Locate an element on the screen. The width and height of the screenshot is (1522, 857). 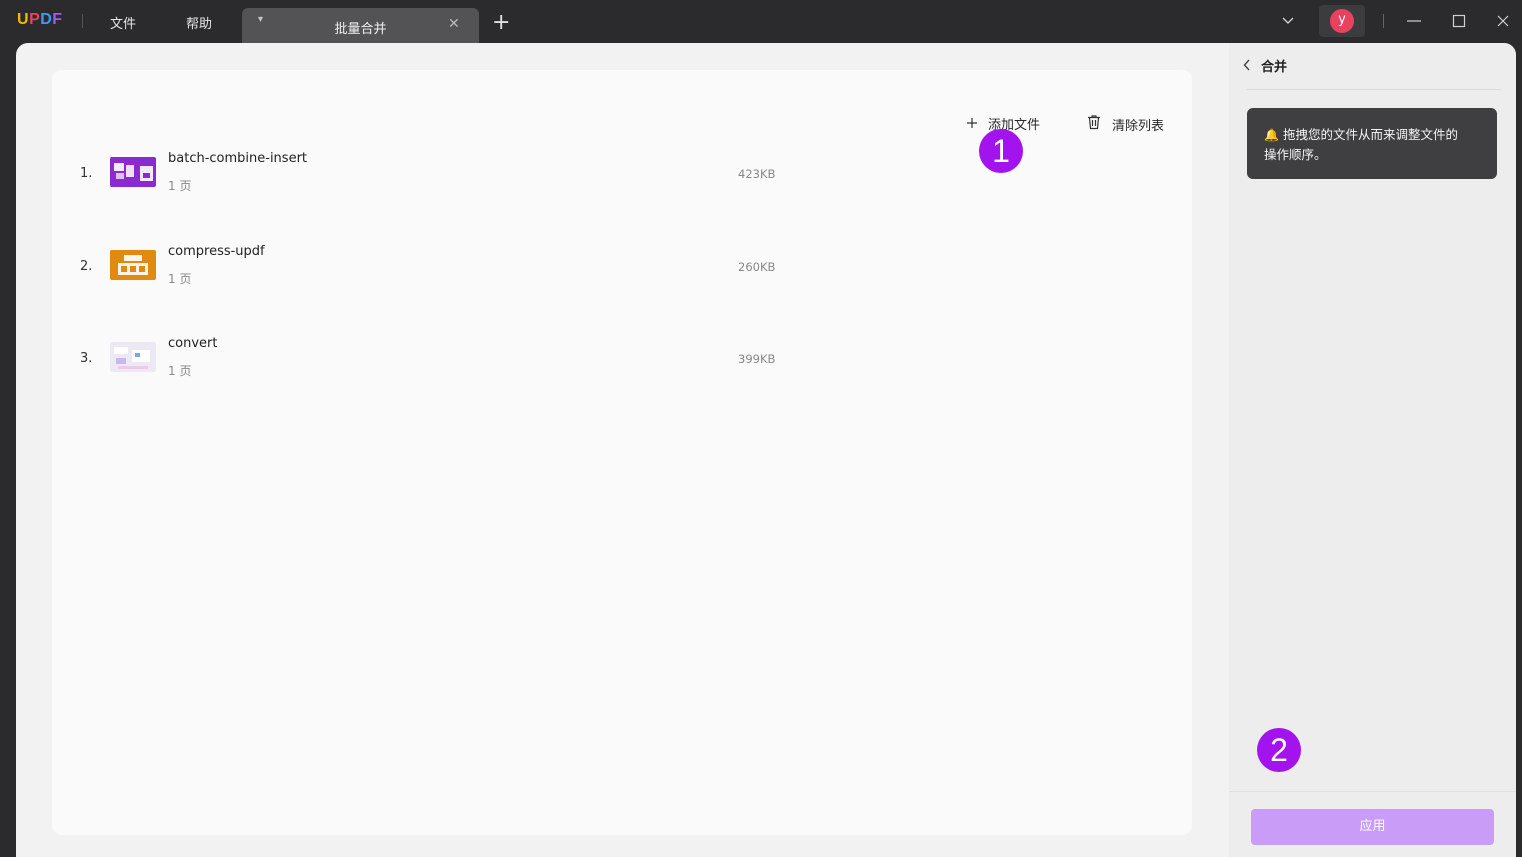
tab-batch-combine: ▾ 批量合并 ✕ is located at coordinates (360, 25).